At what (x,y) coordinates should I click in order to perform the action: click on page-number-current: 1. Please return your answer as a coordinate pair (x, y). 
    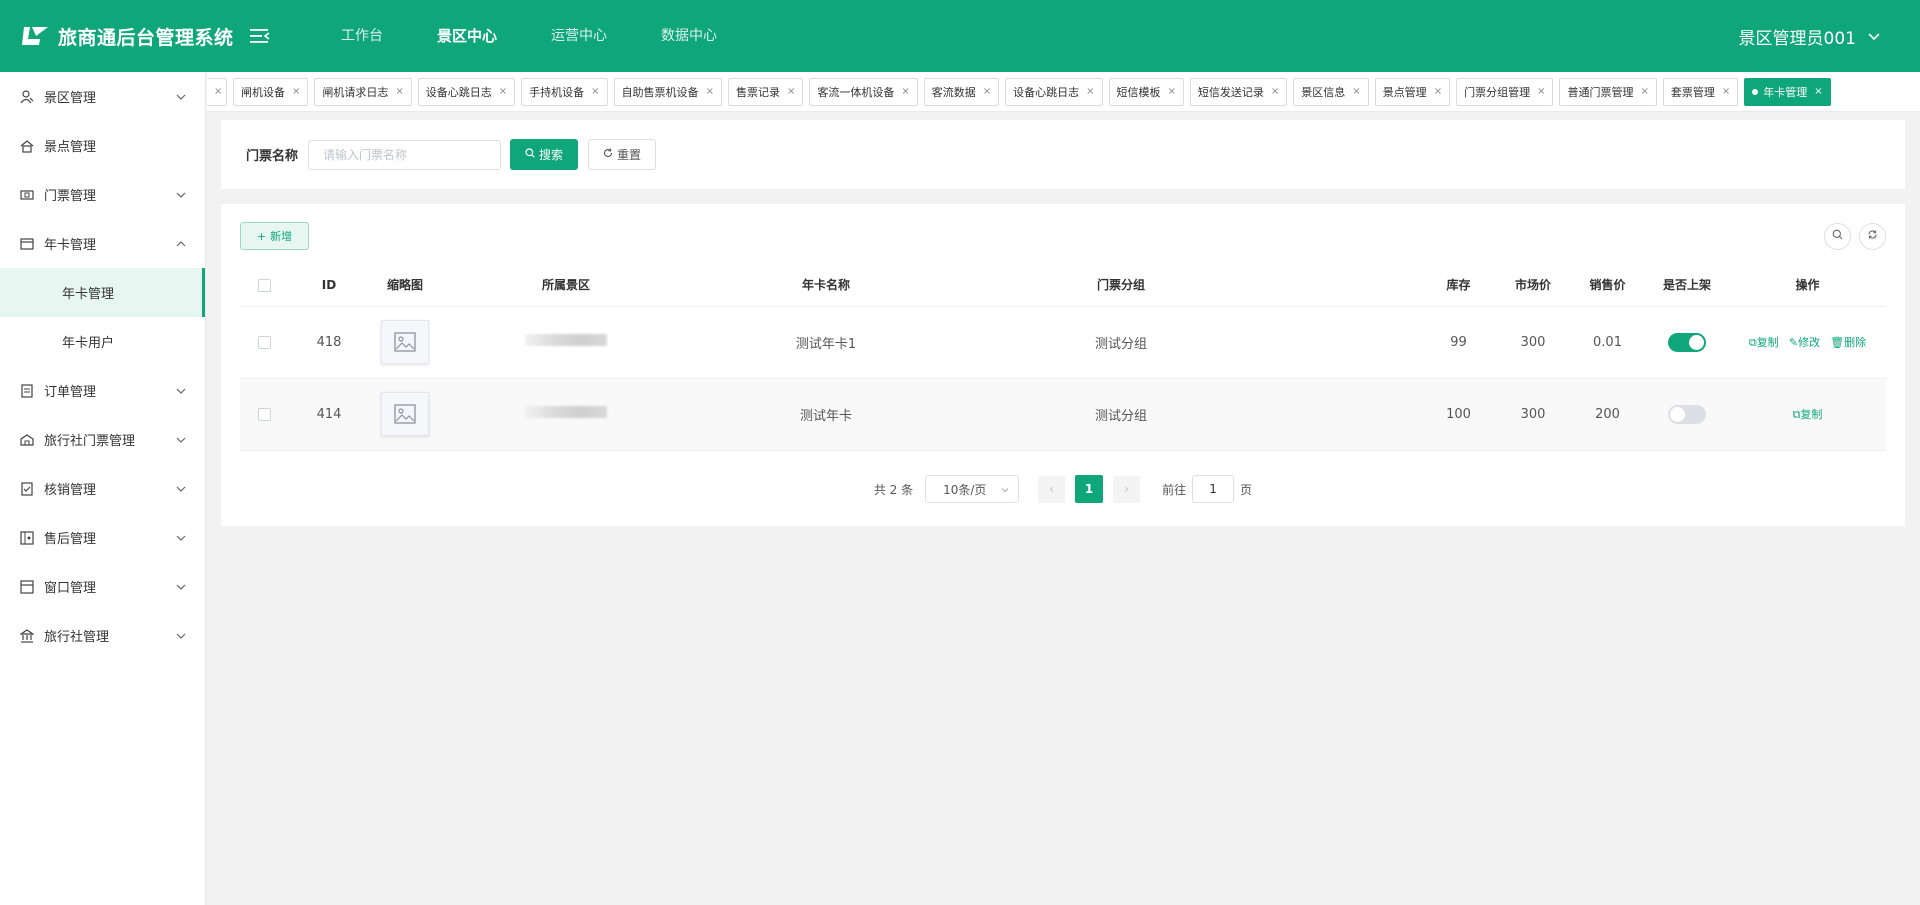
    Looking at the image, I should click on (1089, 489).